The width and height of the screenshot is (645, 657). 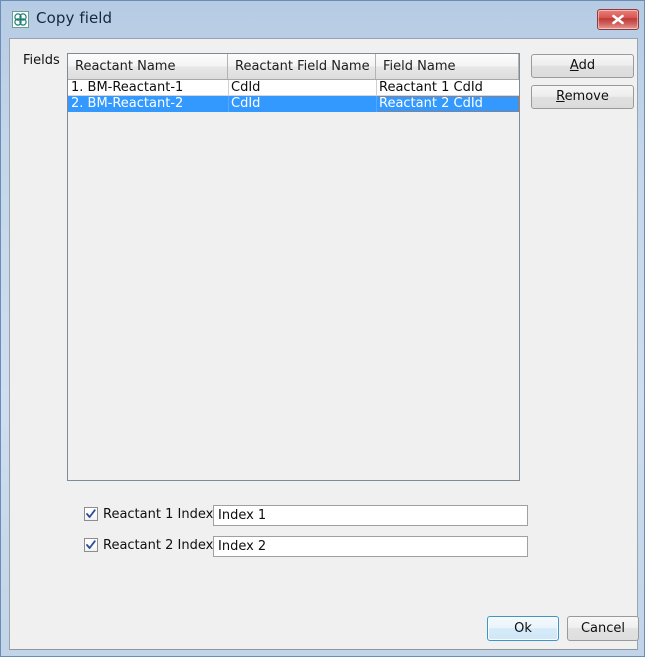 What do you see at coordinates (158, 545) in the screenshot?
I see `reactant-2-index-label: Reactant 2 Index` at bounding box center [158, 545].